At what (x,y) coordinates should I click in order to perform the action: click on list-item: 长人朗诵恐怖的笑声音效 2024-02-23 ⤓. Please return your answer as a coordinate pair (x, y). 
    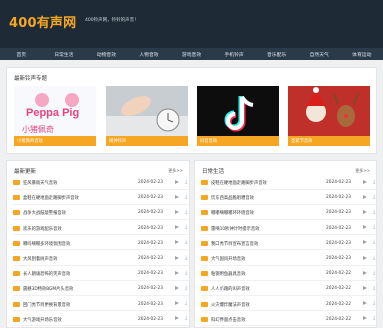
    Looking at the image, I should click on (101, 274).